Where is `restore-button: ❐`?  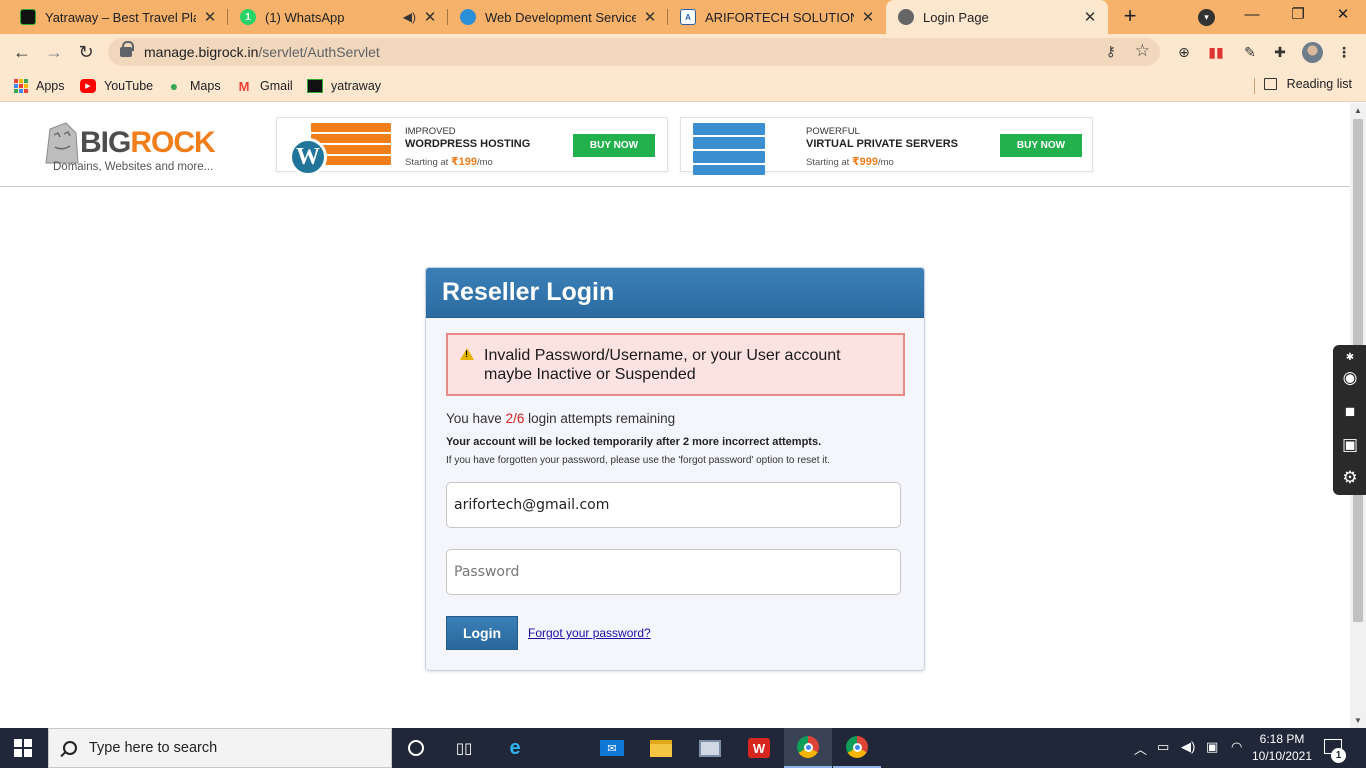
restore-button: ❐ is located at coordinates (1298, 16).